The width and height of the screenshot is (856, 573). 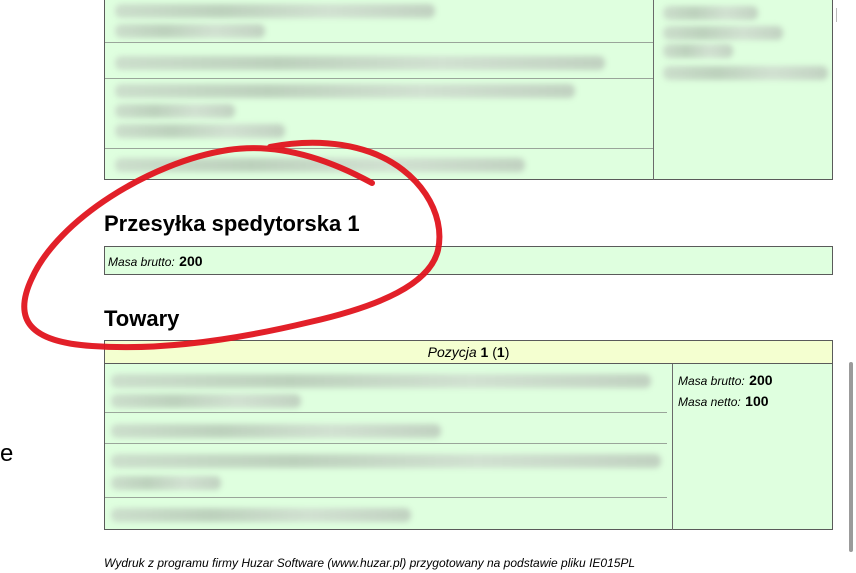 What do you see at coordinates (653, 90) in the screenshot?
I see `top-panel-divider` at bounding box center [653, 90].